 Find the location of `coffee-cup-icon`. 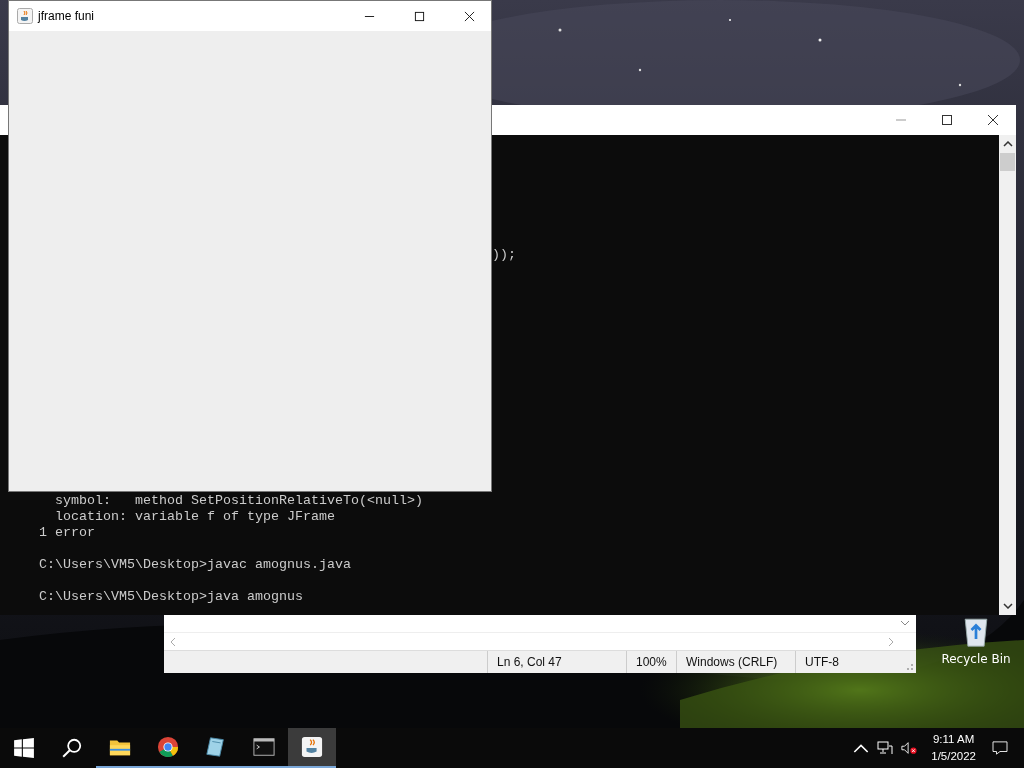

coffee-cup-icon is located at coordinates (312, 747).